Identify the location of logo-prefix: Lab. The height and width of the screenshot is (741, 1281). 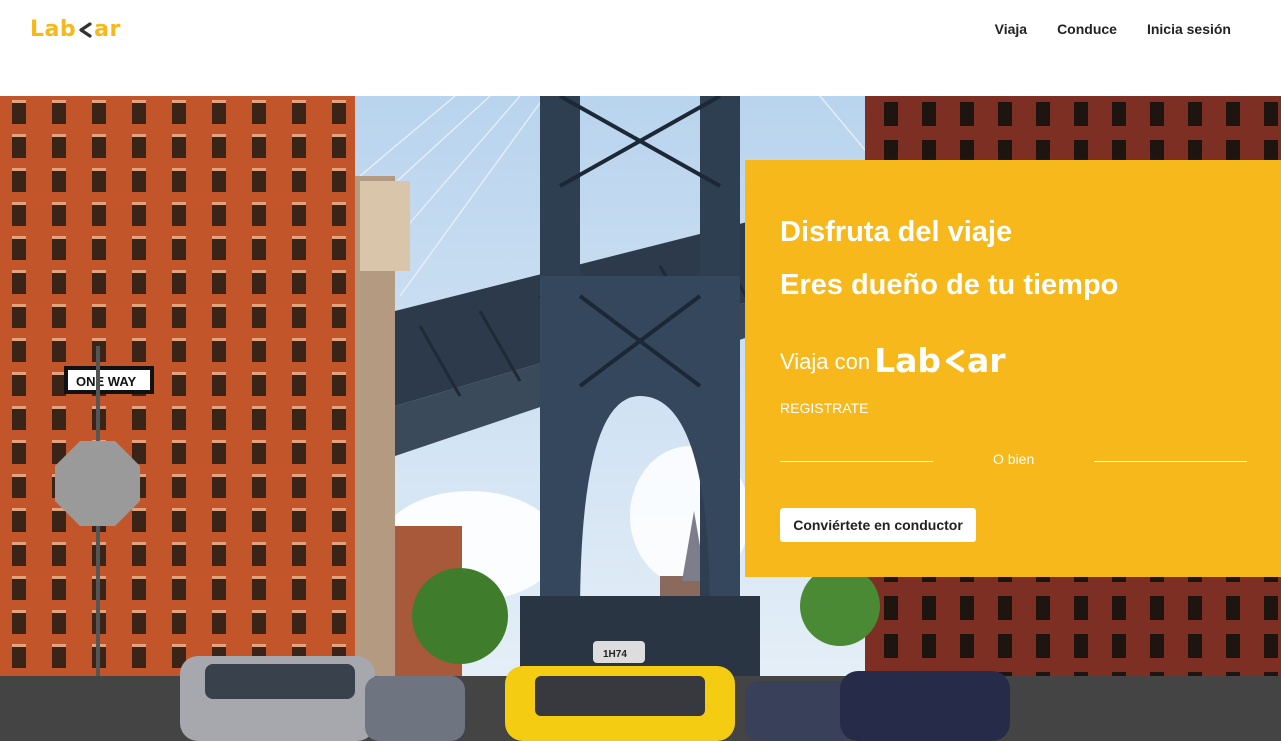
(53, 29).